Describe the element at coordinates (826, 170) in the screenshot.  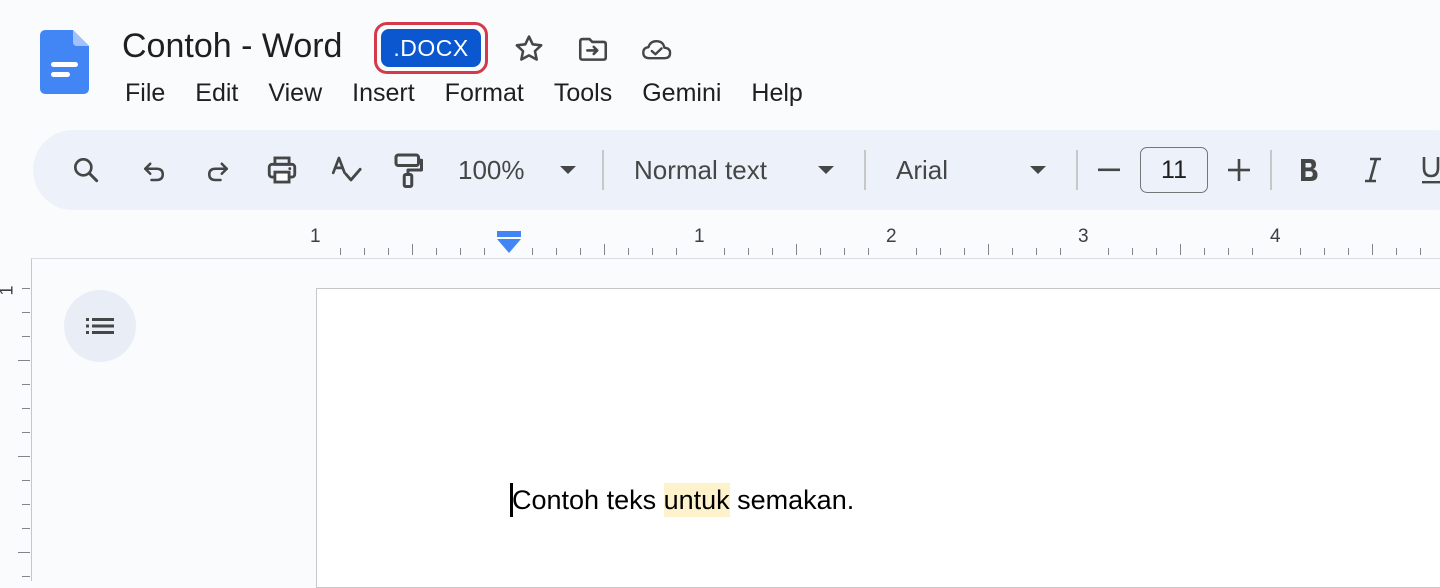
I see `style-dropdown-icon` at that location.